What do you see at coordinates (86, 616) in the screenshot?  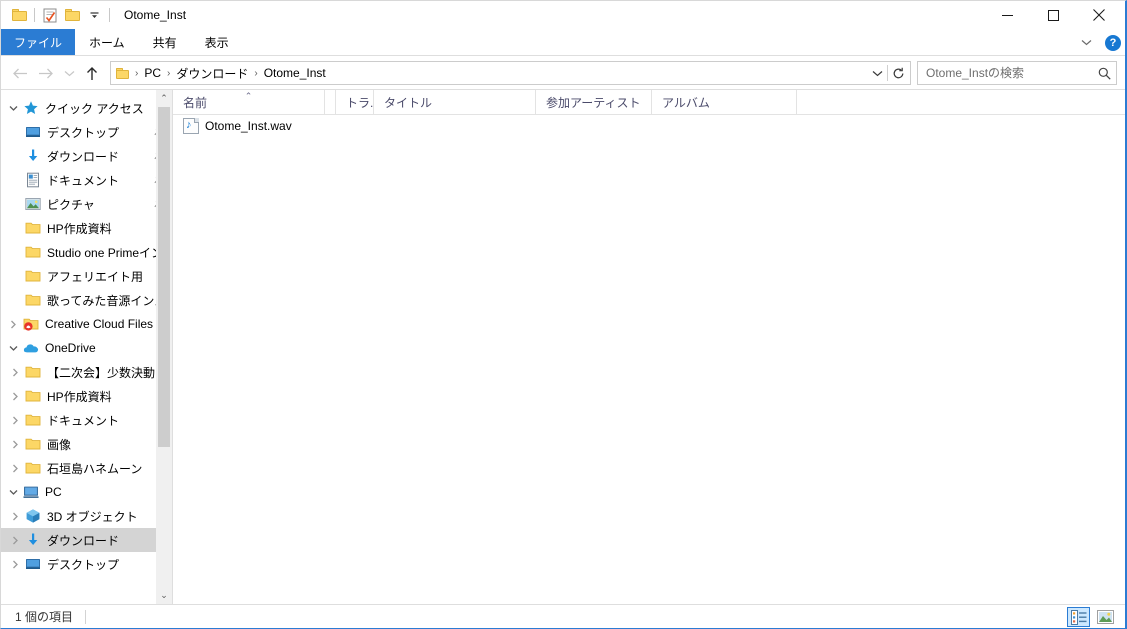 I see `status-divider` at bounding box center [86, 616].